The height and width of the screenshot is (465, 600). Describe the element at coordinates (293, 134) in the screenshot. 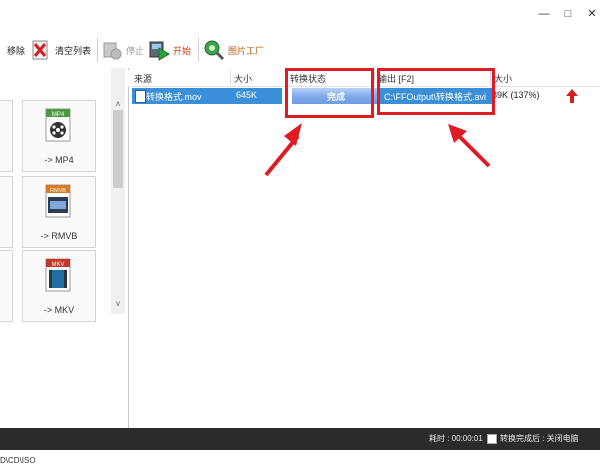

I see `annotation-arrowhead-status` at that location.